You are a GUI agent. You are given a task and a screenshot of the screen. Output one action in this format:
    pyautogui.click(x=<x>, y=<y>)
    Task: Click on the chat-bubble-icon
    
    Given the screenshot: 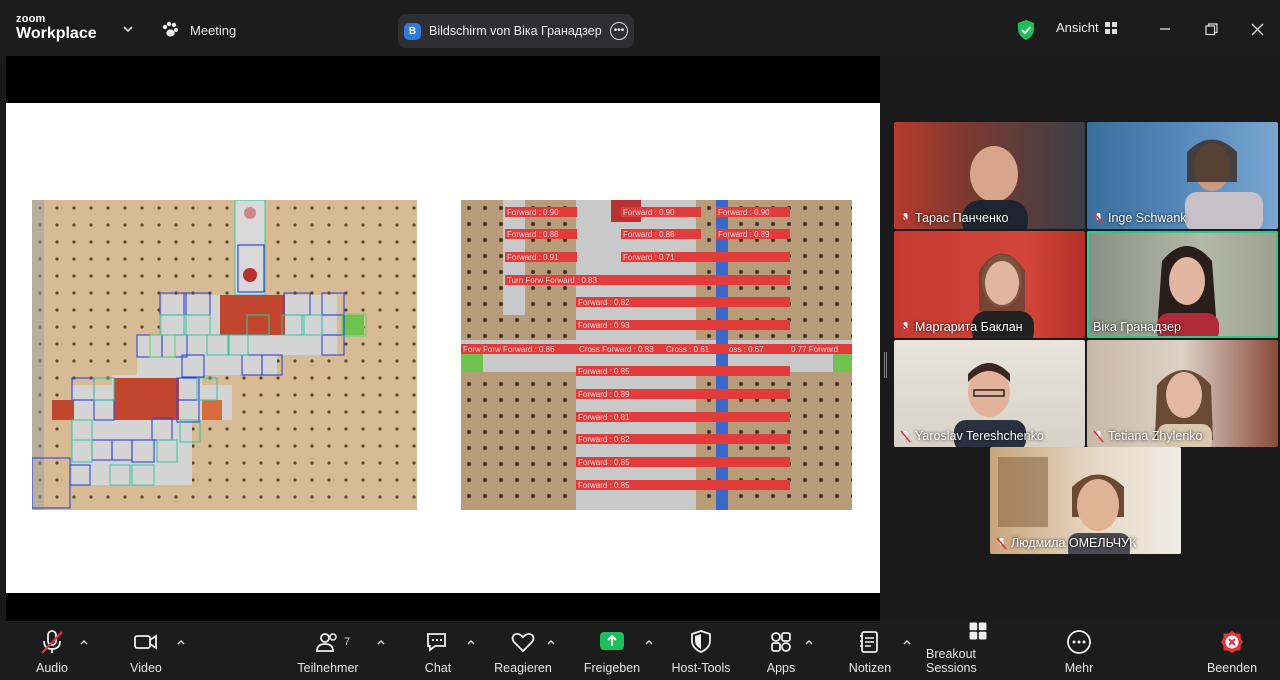 What is the action you would take?
    pyautogui.click(x=436, y=642)
    